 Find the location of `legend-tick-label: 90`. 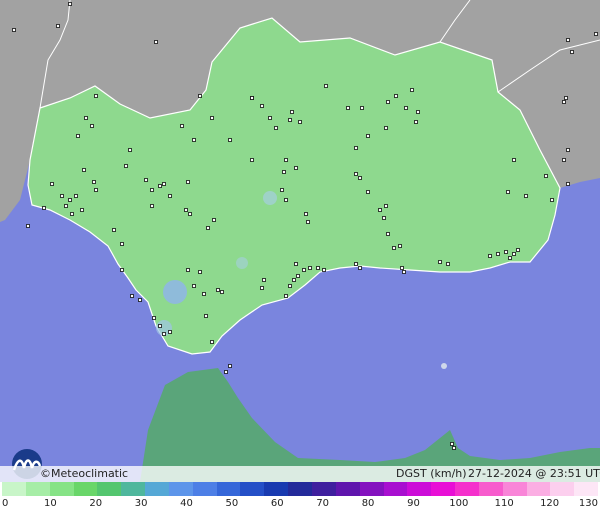

legend-tick-label: 90 is located at coordinates (413, 503).